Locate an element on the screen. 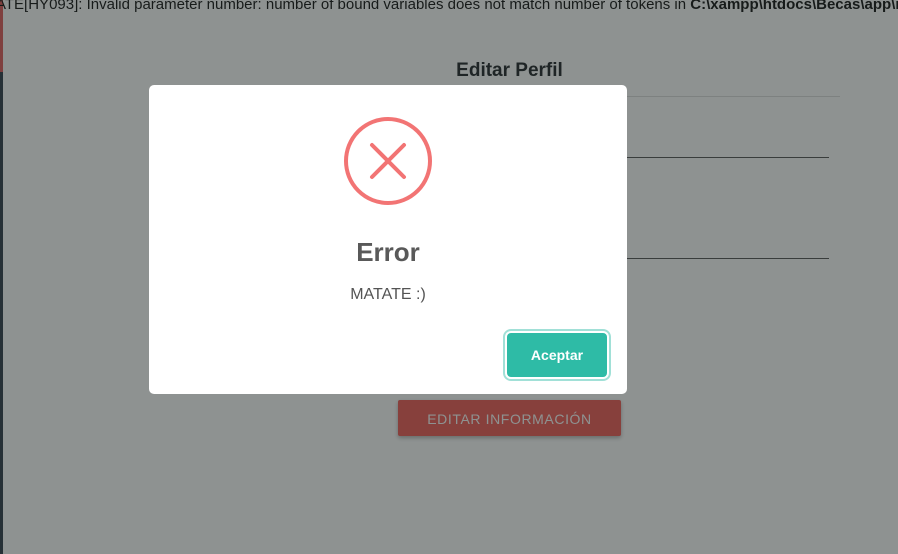 The image size is (898, 554). dialog-message: MATATE :) is located at coordinates (388, 294).